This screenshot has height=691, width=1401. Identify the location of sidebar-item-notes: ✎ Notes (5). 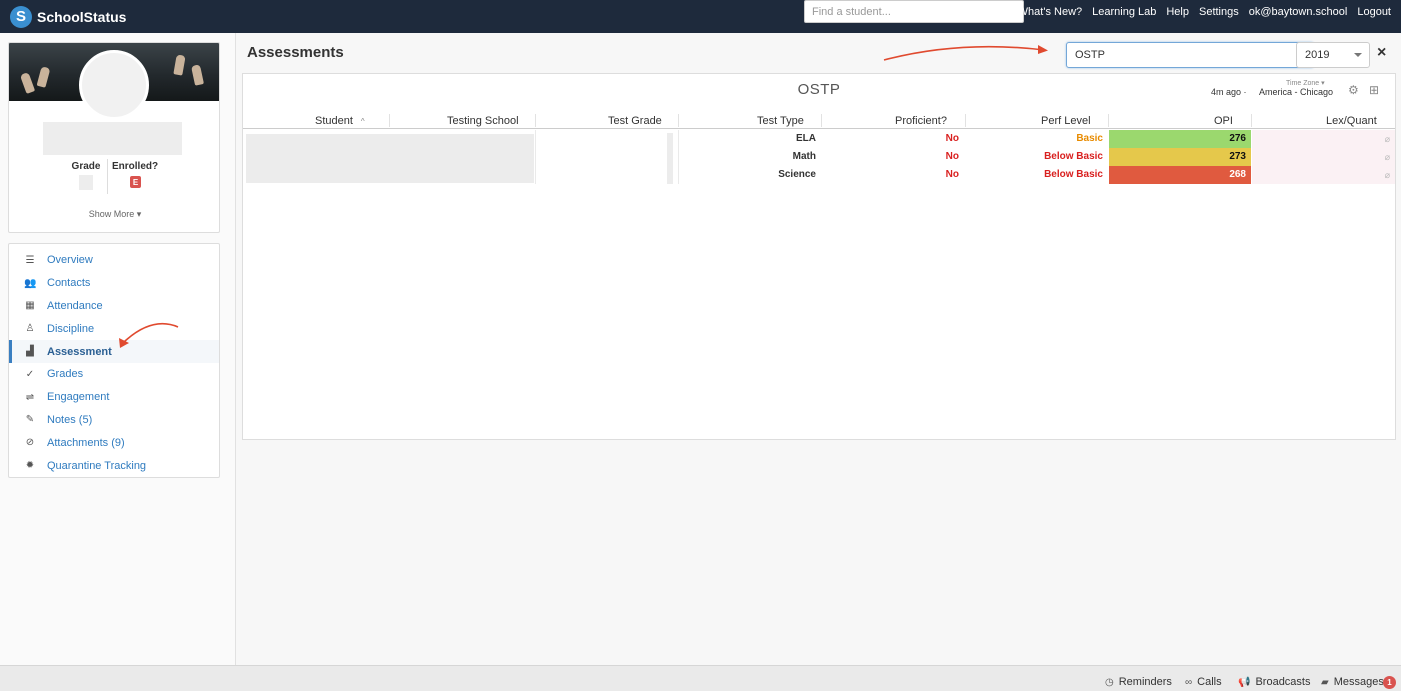
(114, 420).